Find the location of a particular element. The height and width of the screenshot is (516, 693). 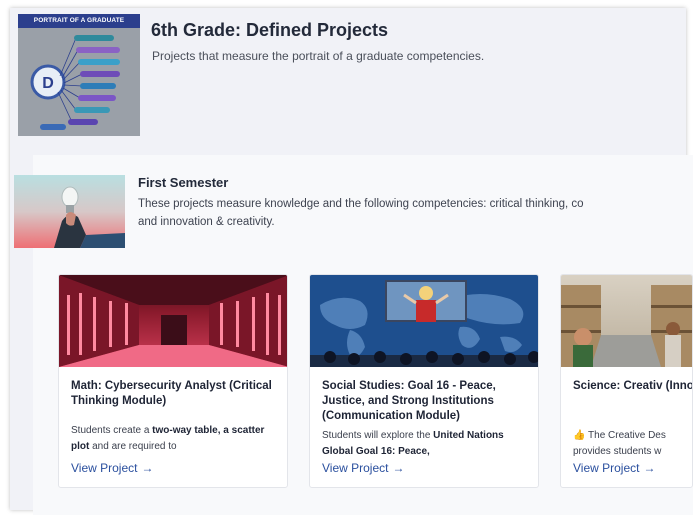

world-map-icon is located at coordinates (424, 323).